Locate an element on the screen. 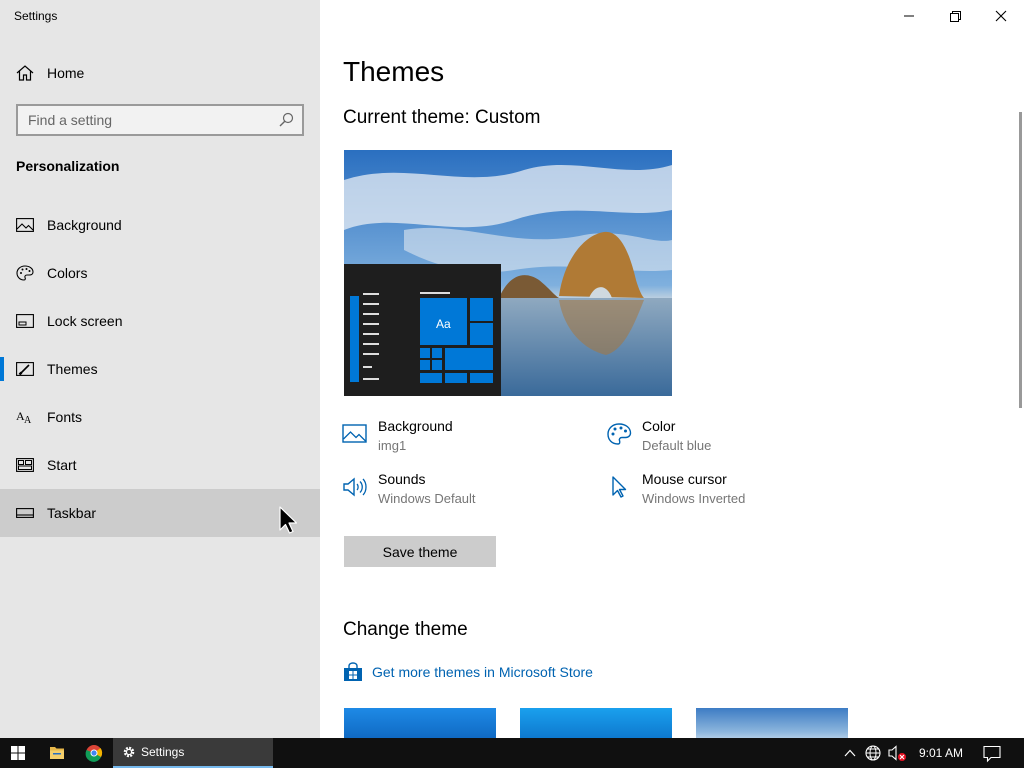 The image size is (1024, 768). search-input is located at coordinates (146, 120).